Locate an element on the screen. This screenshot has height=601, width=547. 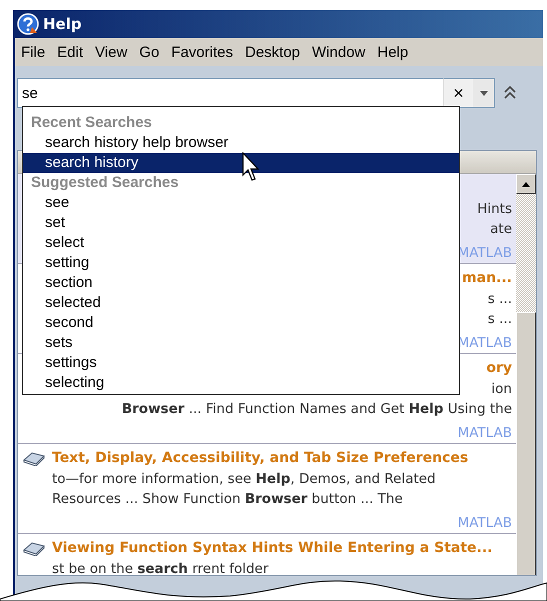
menu-item: Edit is located at coordinates (72, 52).